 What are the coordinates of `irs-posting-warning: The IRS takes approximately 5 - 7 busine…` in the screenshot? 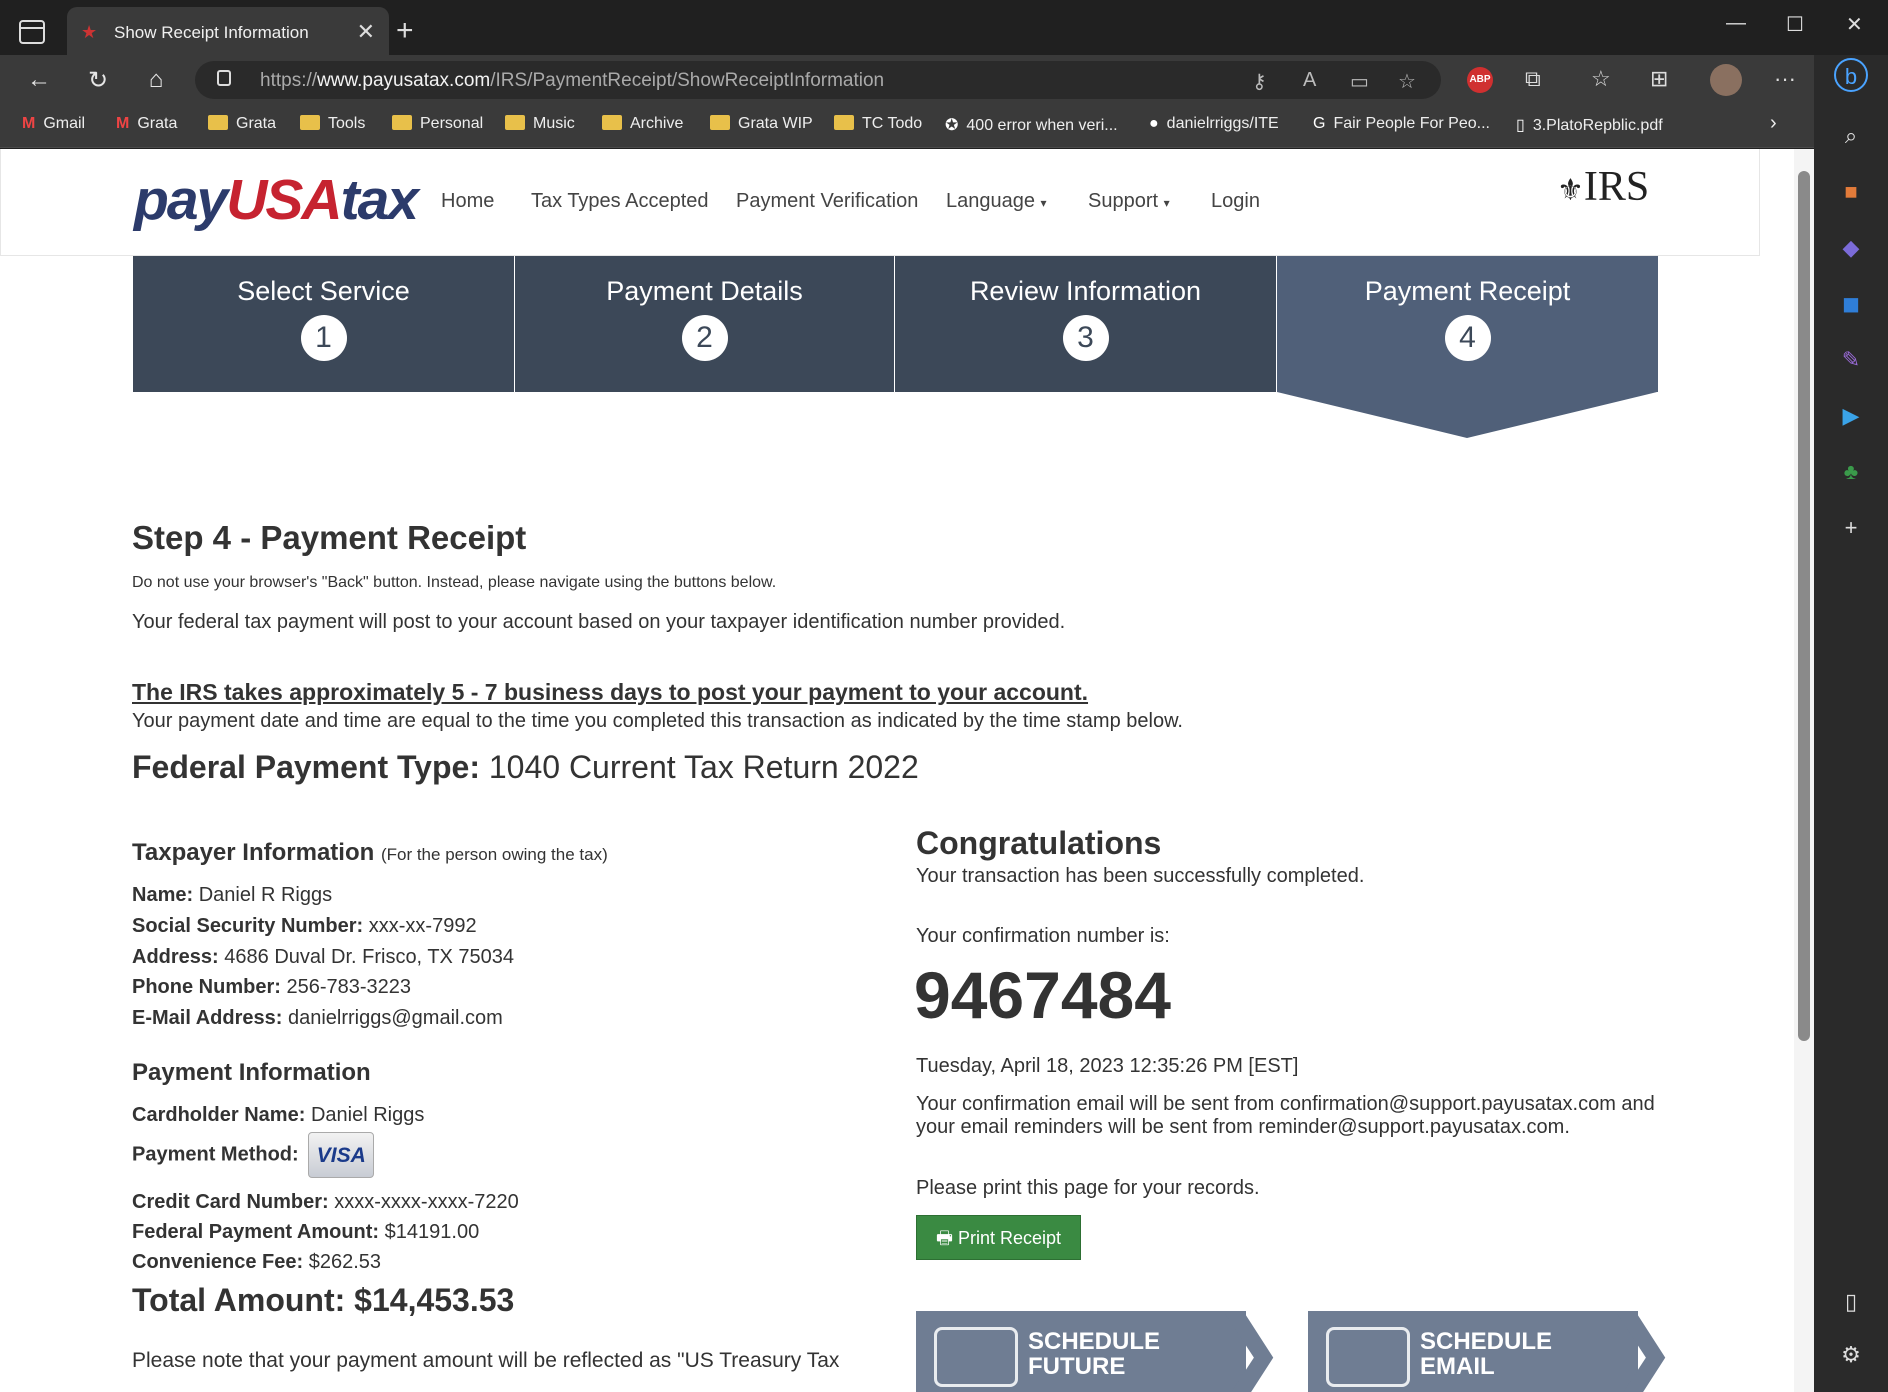 It's located at (610, 692).